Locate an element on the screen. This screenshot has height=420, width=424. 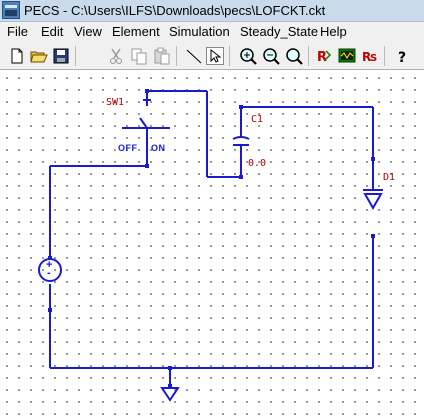
waveform-display-icon is located at coordinates (347, 56).